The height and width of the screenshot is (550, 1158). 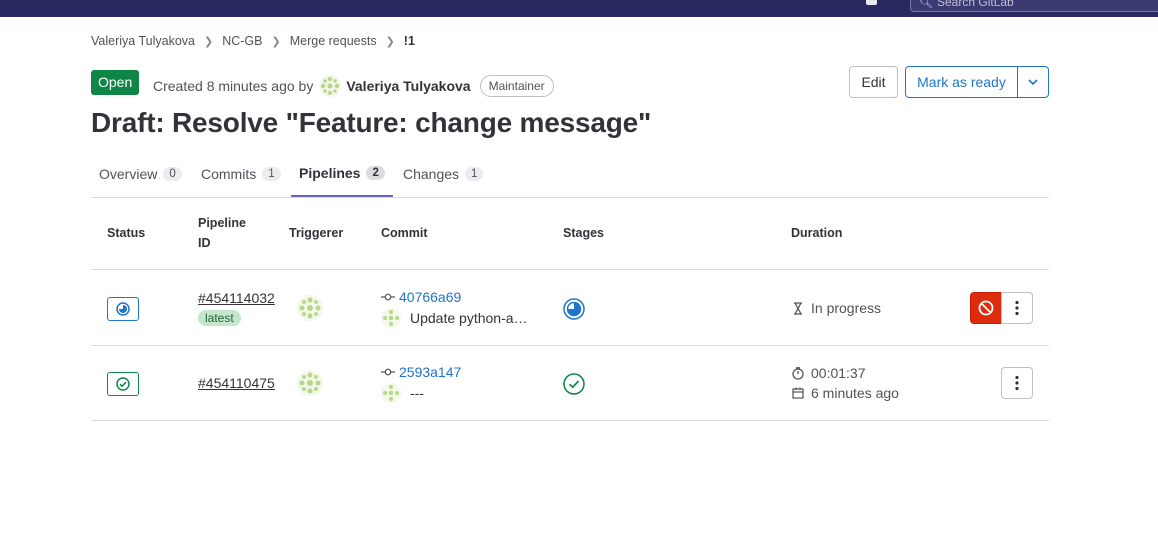 I want to click on commit-sha: 2593a147, so click(x=421, y=372).